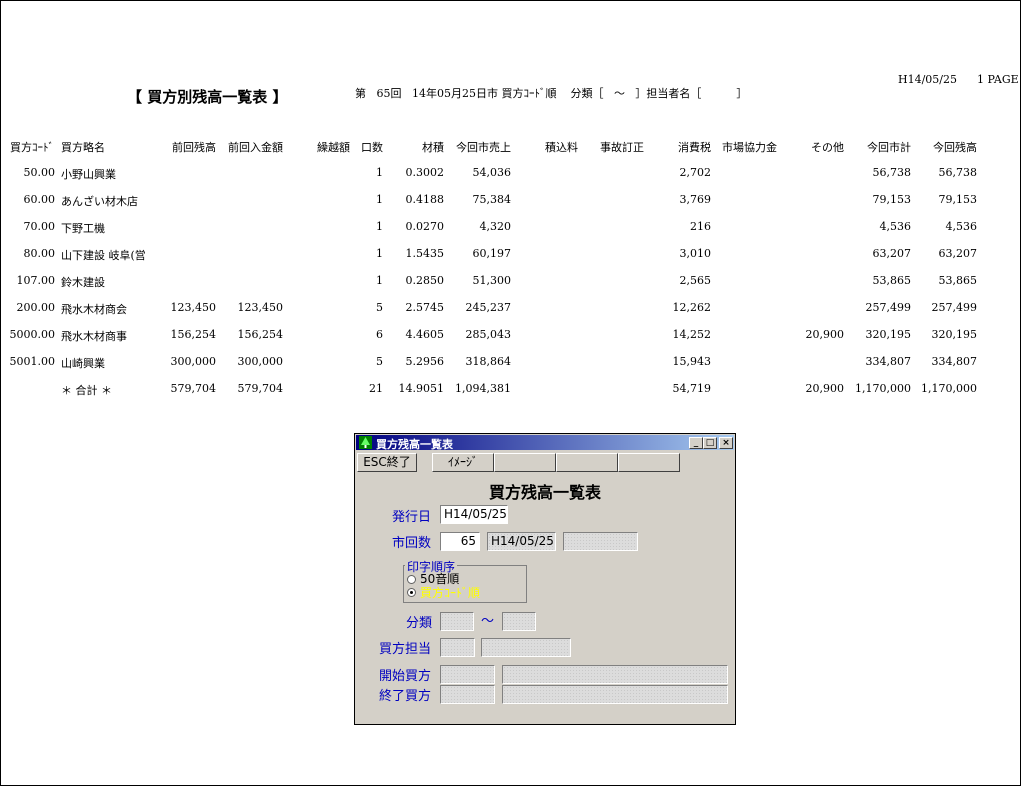 This screenshot has width=1021, height=786. What do you see at coordinates (463, 462) in the screenshot?
I see `image-preview-button: ｲﾒｰｼﾞ` at bounding box center [463, 462].